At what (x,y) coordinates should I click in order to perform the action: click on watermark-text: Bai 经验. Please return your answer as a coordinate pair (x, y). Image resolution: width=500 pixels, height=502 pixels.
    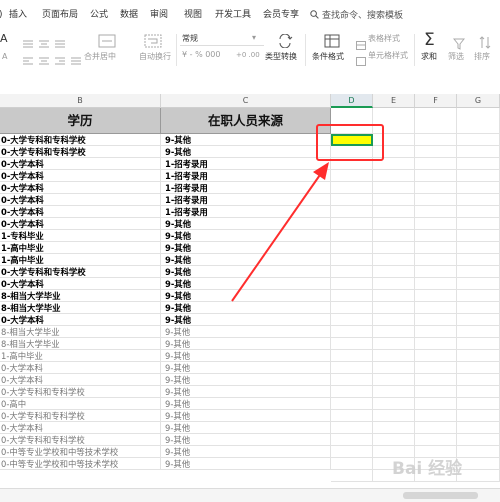
    Looking at the image, I should click on (427, 469).